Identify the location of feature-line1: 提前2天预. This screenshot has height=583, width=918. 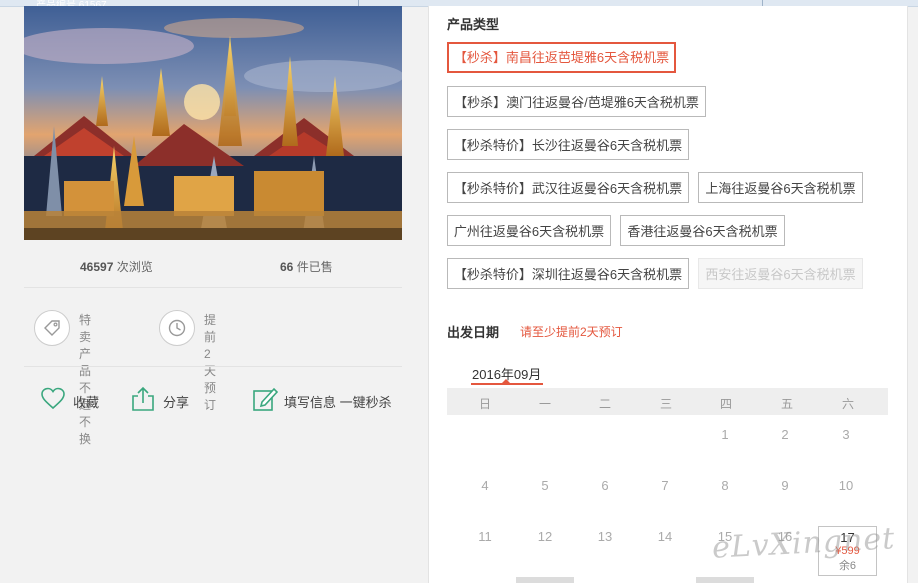
(210, 354).